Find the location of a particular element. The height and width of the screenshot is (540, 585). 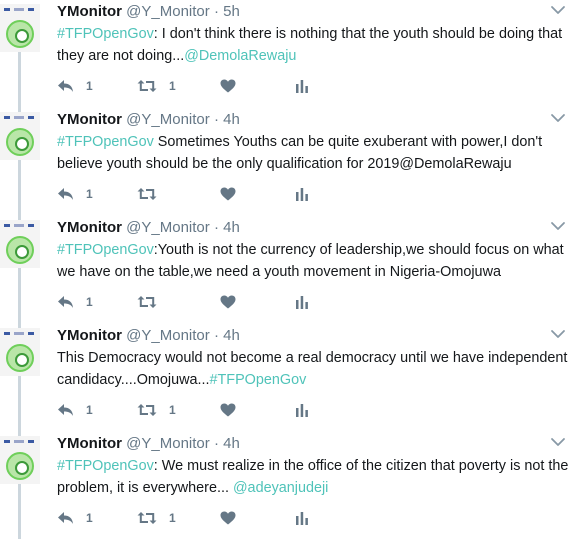

tweet-actions: 1 1 is located at coordinates (187, 410).